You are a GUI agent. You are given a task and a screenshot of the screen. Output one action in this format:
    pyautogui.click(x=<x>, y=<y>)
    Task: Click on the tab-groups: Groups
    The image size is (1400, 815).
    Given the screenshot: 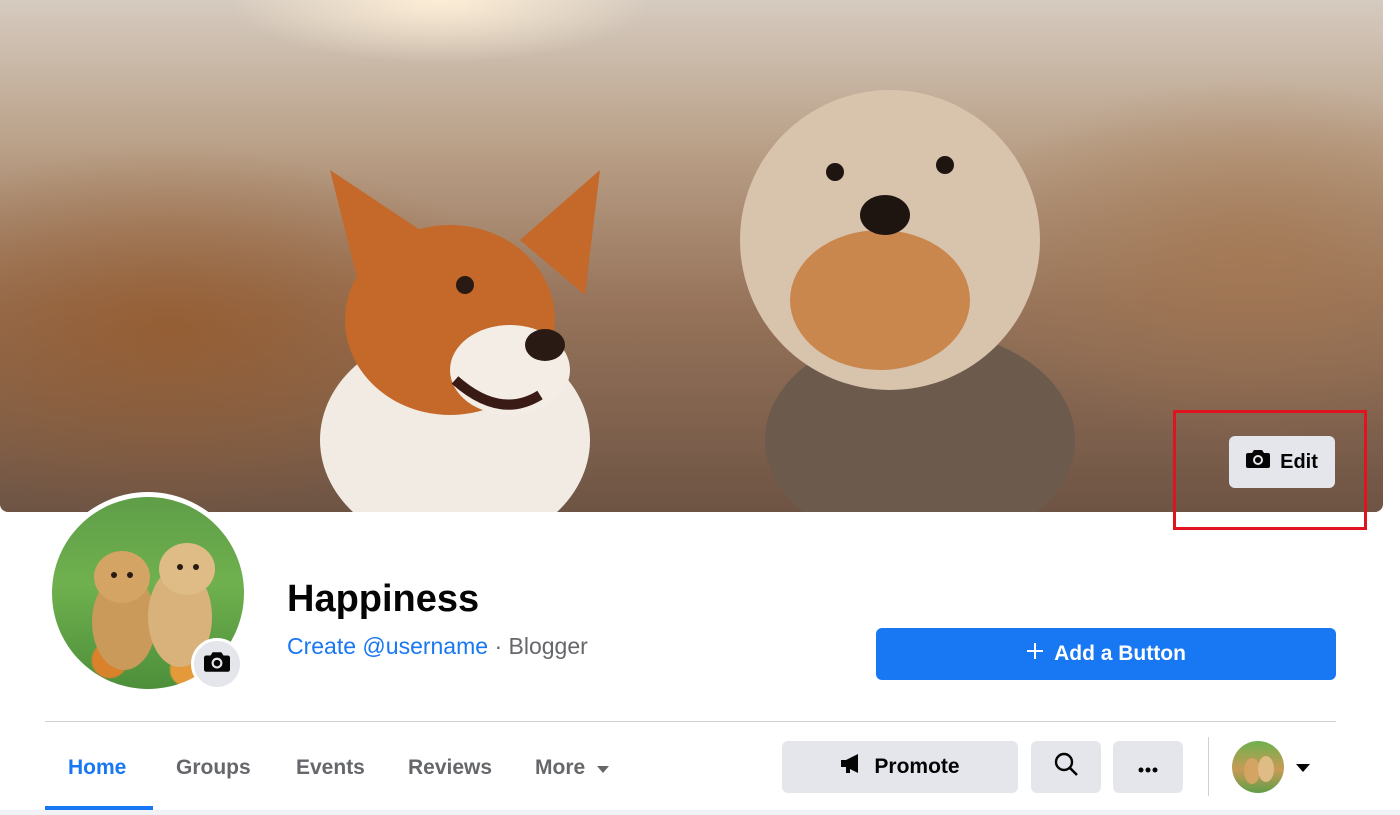 What is the action you would take?
    pyautogui.click(x=213, y=768)
    